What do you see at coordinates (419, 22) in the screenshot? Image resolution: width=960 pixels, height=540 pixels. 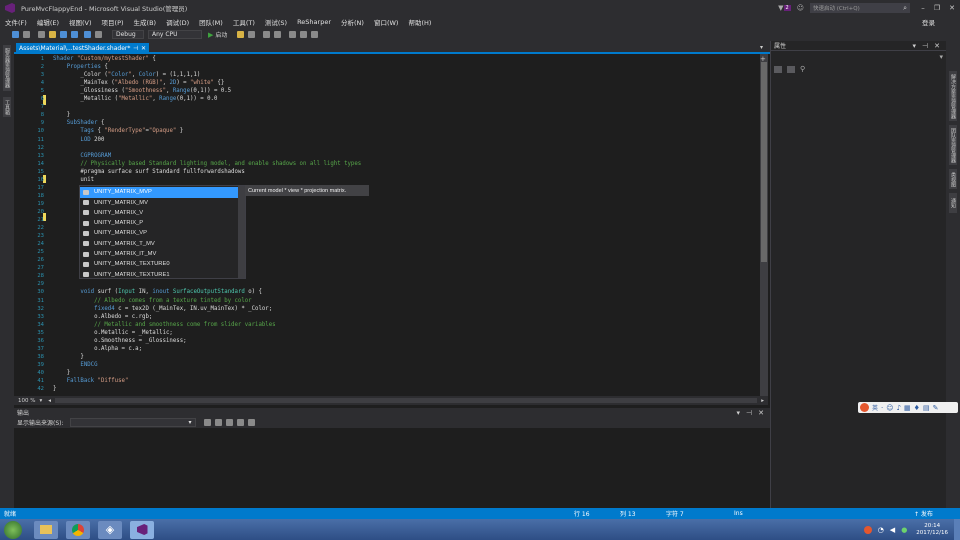 I see `menu-help: 帮助(H)` at bounding box center [419, 22].